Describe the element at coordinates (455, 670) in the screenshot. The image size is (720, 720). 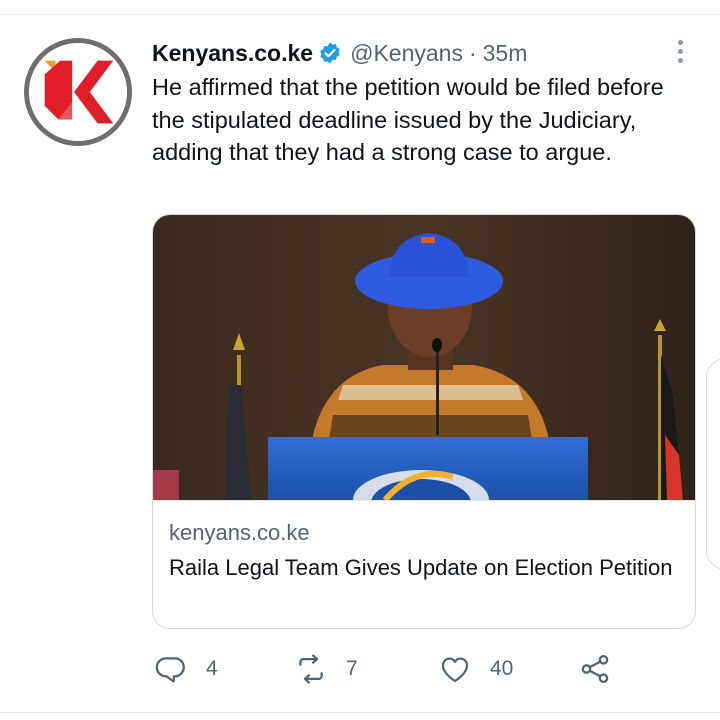
I see `like-icon` at that location.